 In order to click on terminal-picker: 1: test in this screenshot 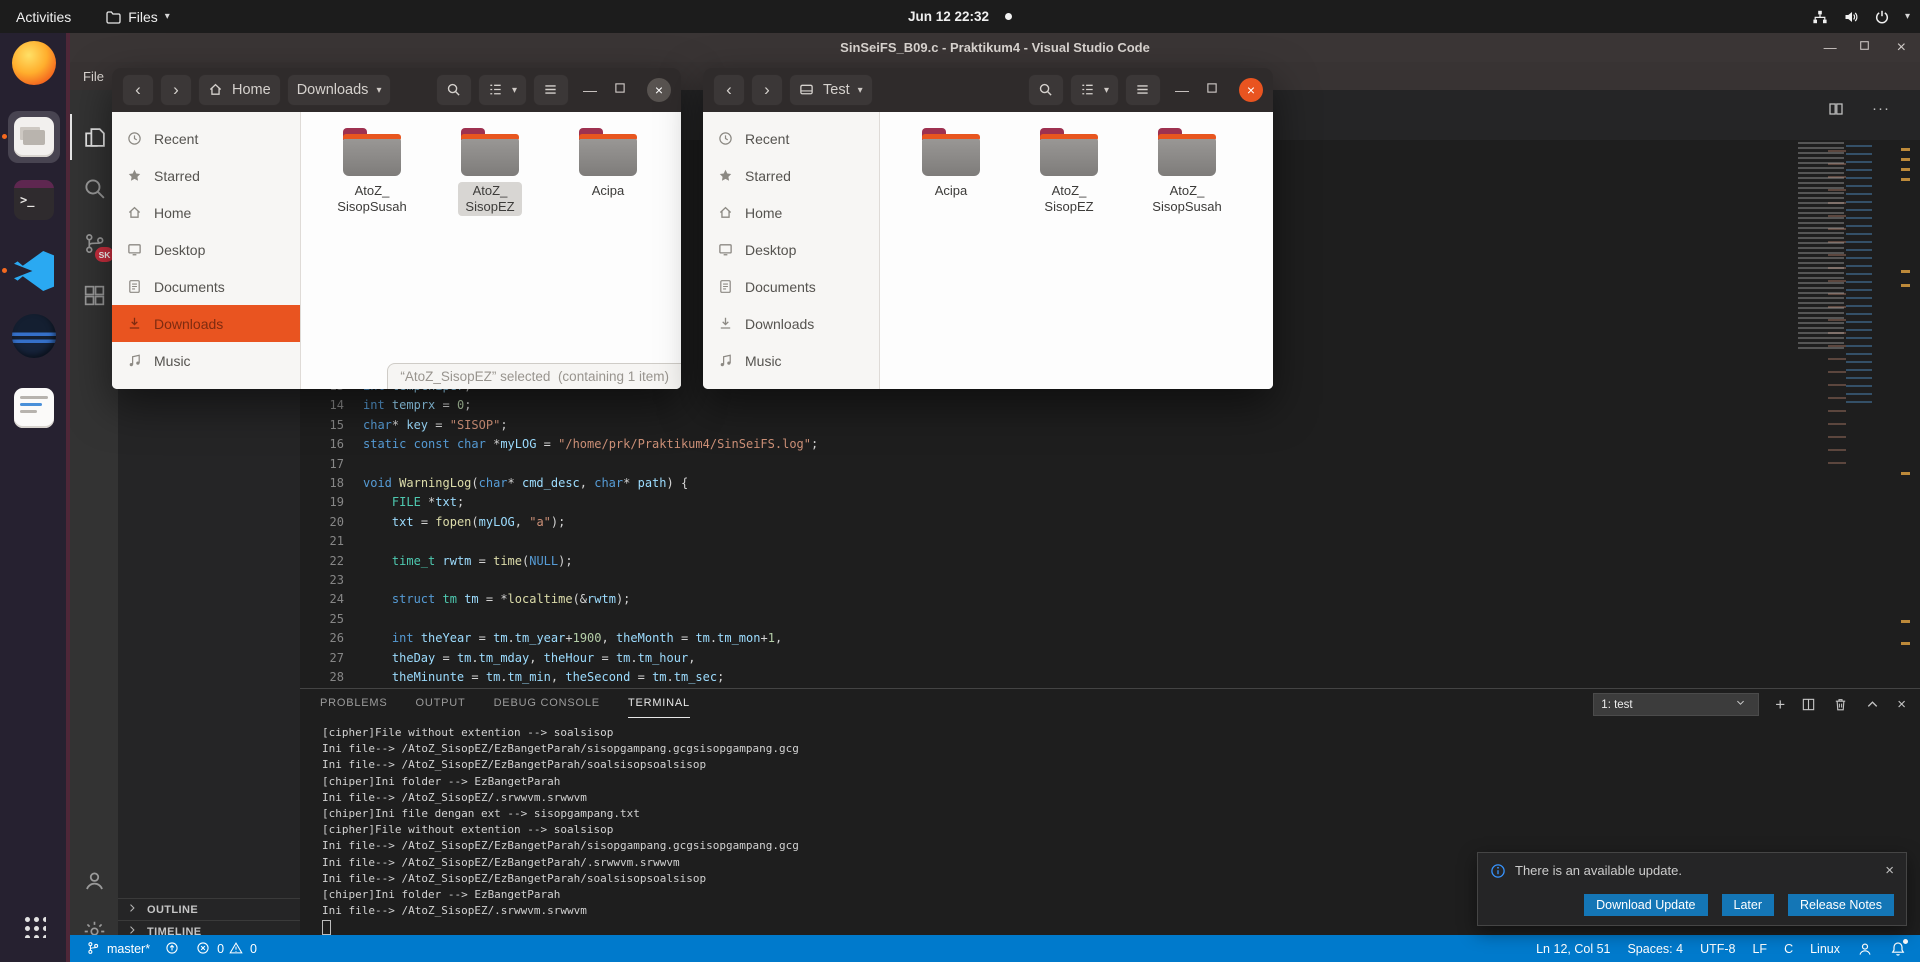, I will do `click(1676, 704)`.